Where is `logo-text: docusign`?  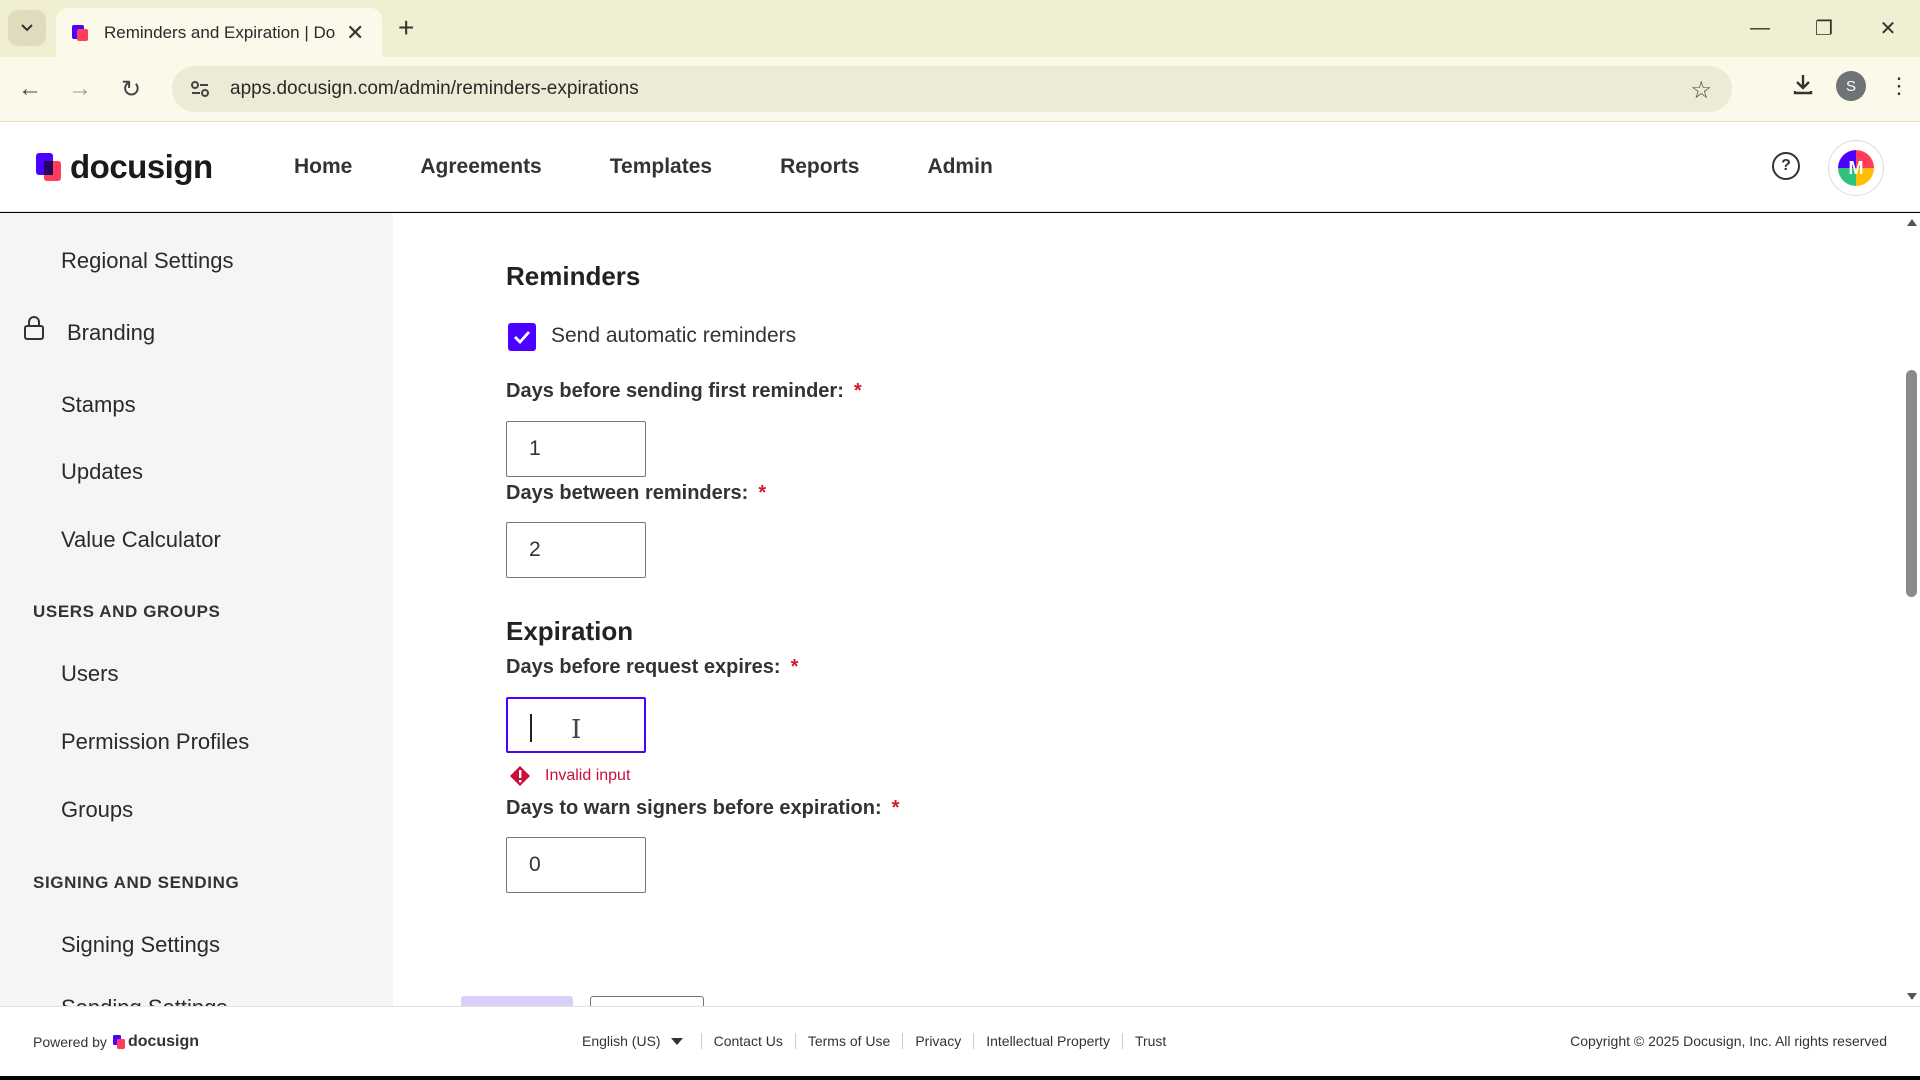
logo-text: docusign is located at coordinates (141, 166).